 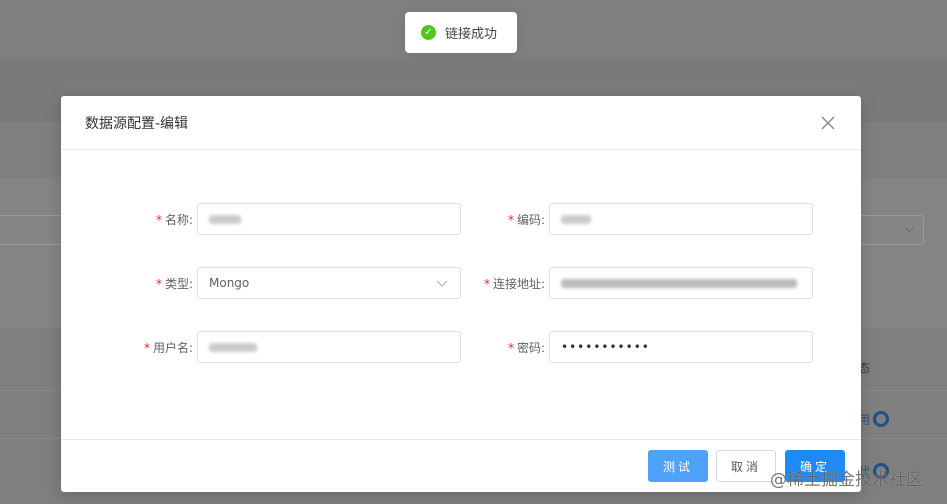 What do you see at coordinates (461, 123) in the screenshot?
I see `dialog-header: 数据源配置-编辑` at bounding box center [461, 123].